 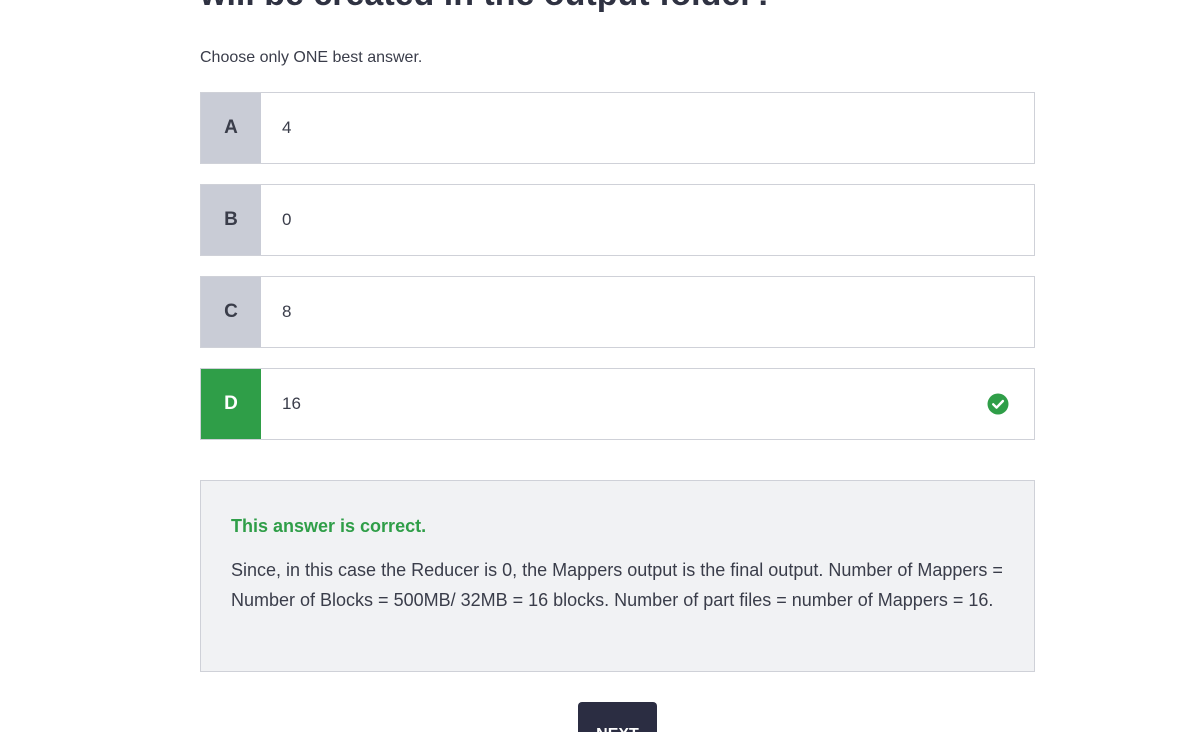 What do you see at coordinates (231, 312) in the screenshot?
I see `option-letter: C` at bounding box center [231, 312].